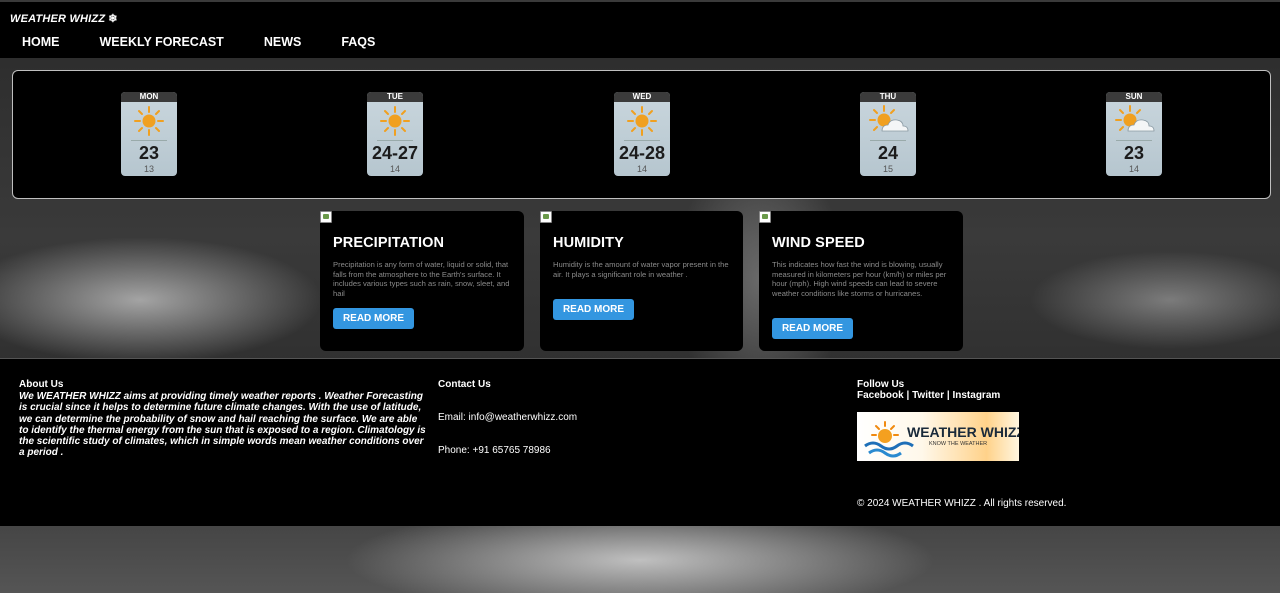 The image size is (1280, 593). Describe the element at coordinates (588, 243) in the screenshot. I see `card-title: HUMIDITY` at that location.